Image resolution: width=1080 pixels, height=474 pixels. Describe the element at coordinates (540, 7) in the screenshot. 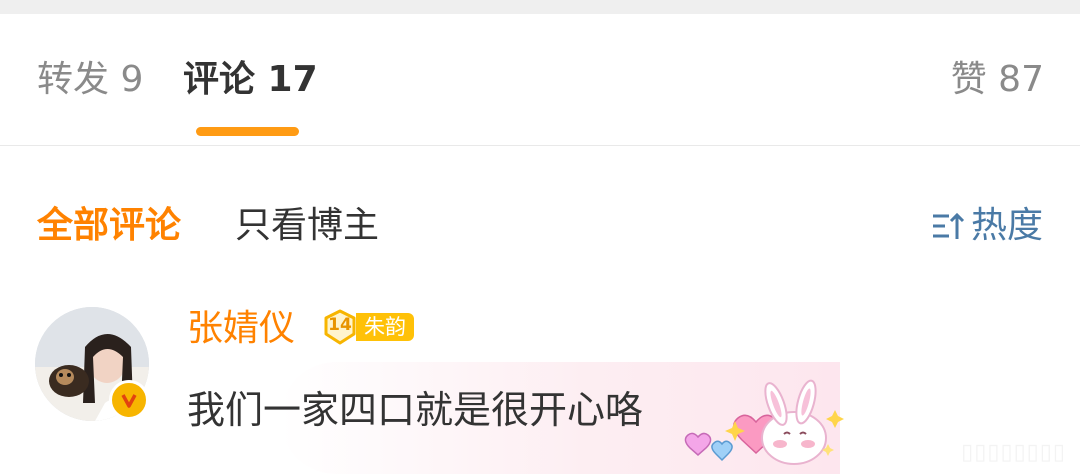

I see `top-strip` at that location.